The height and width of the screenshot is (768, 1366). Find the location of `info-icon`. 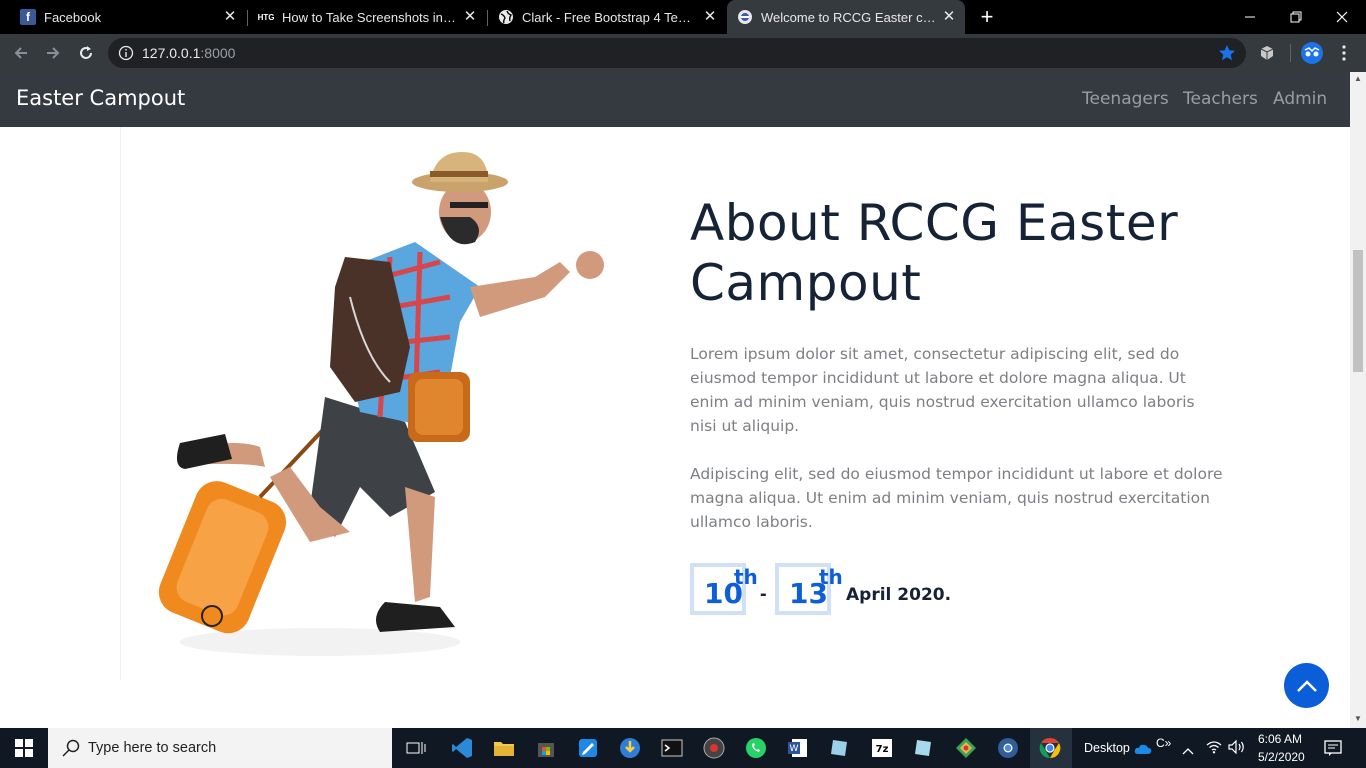

info-icon is located at coordinates (126, 55).